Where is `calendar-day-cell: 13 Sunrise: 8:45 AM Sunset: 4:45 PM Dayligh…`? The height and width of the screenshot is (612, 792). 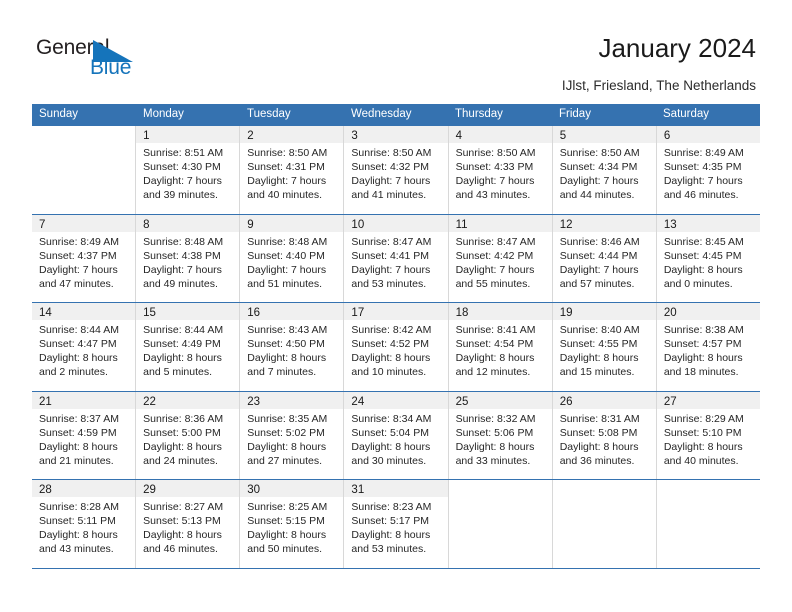 calendar-day-cell: 13 Sunrise: 8:45 AM Sunset: 4:45 PM Dayligh… is located at coordinates (708, 258).